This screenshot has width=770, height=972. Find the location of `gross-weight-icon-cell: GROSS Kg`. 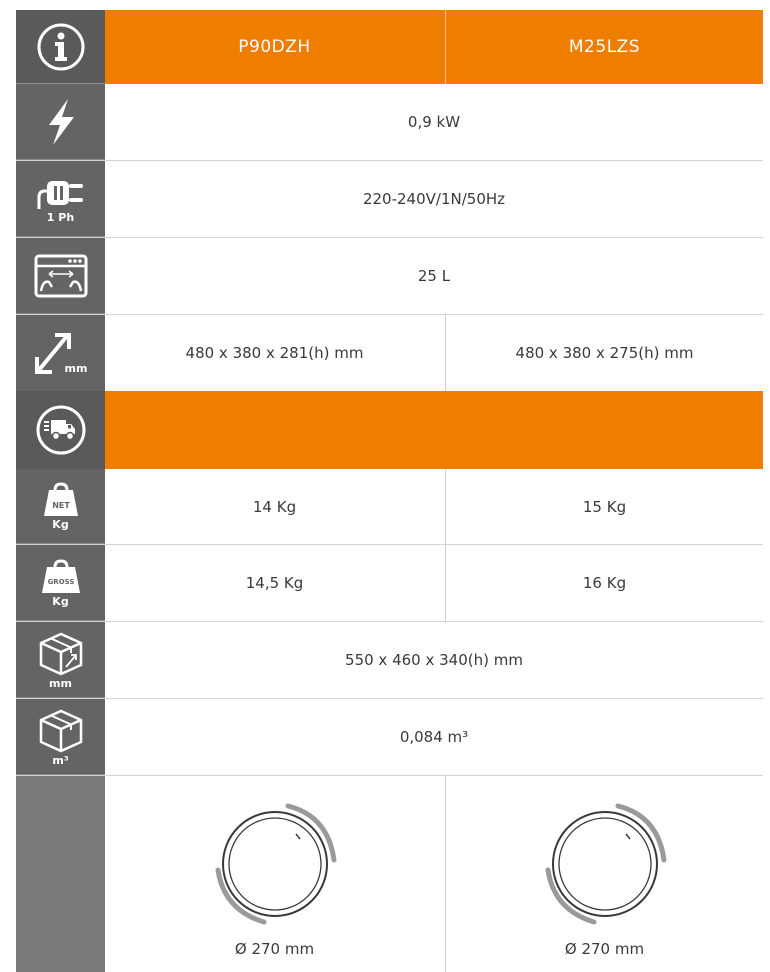

gross-weight-icon-cell: GROSS Kg is located at coordinates (60, 583).